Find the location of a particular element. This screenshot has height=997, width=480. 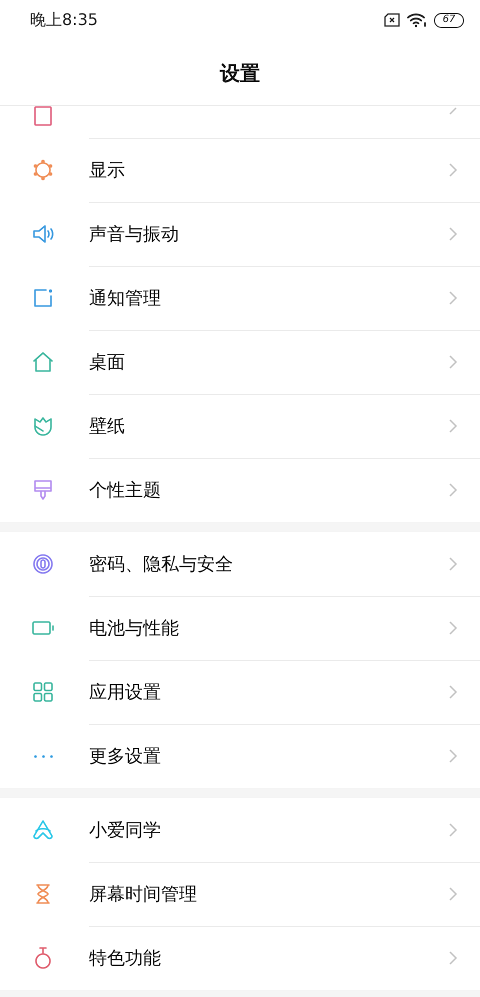

speaker-icon is located at coordinates (43, 234).